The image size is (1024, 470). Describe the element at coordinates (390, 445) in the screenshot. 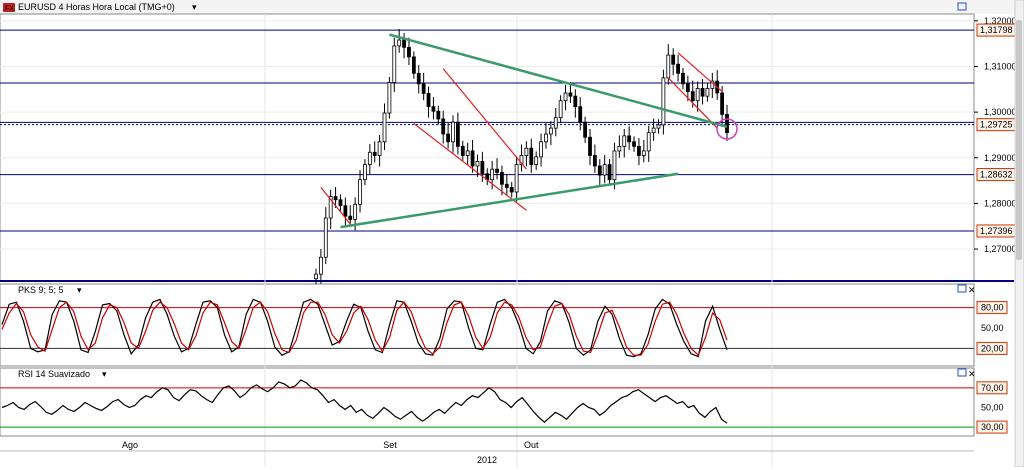

I see `time-period-label: Set` at that location.